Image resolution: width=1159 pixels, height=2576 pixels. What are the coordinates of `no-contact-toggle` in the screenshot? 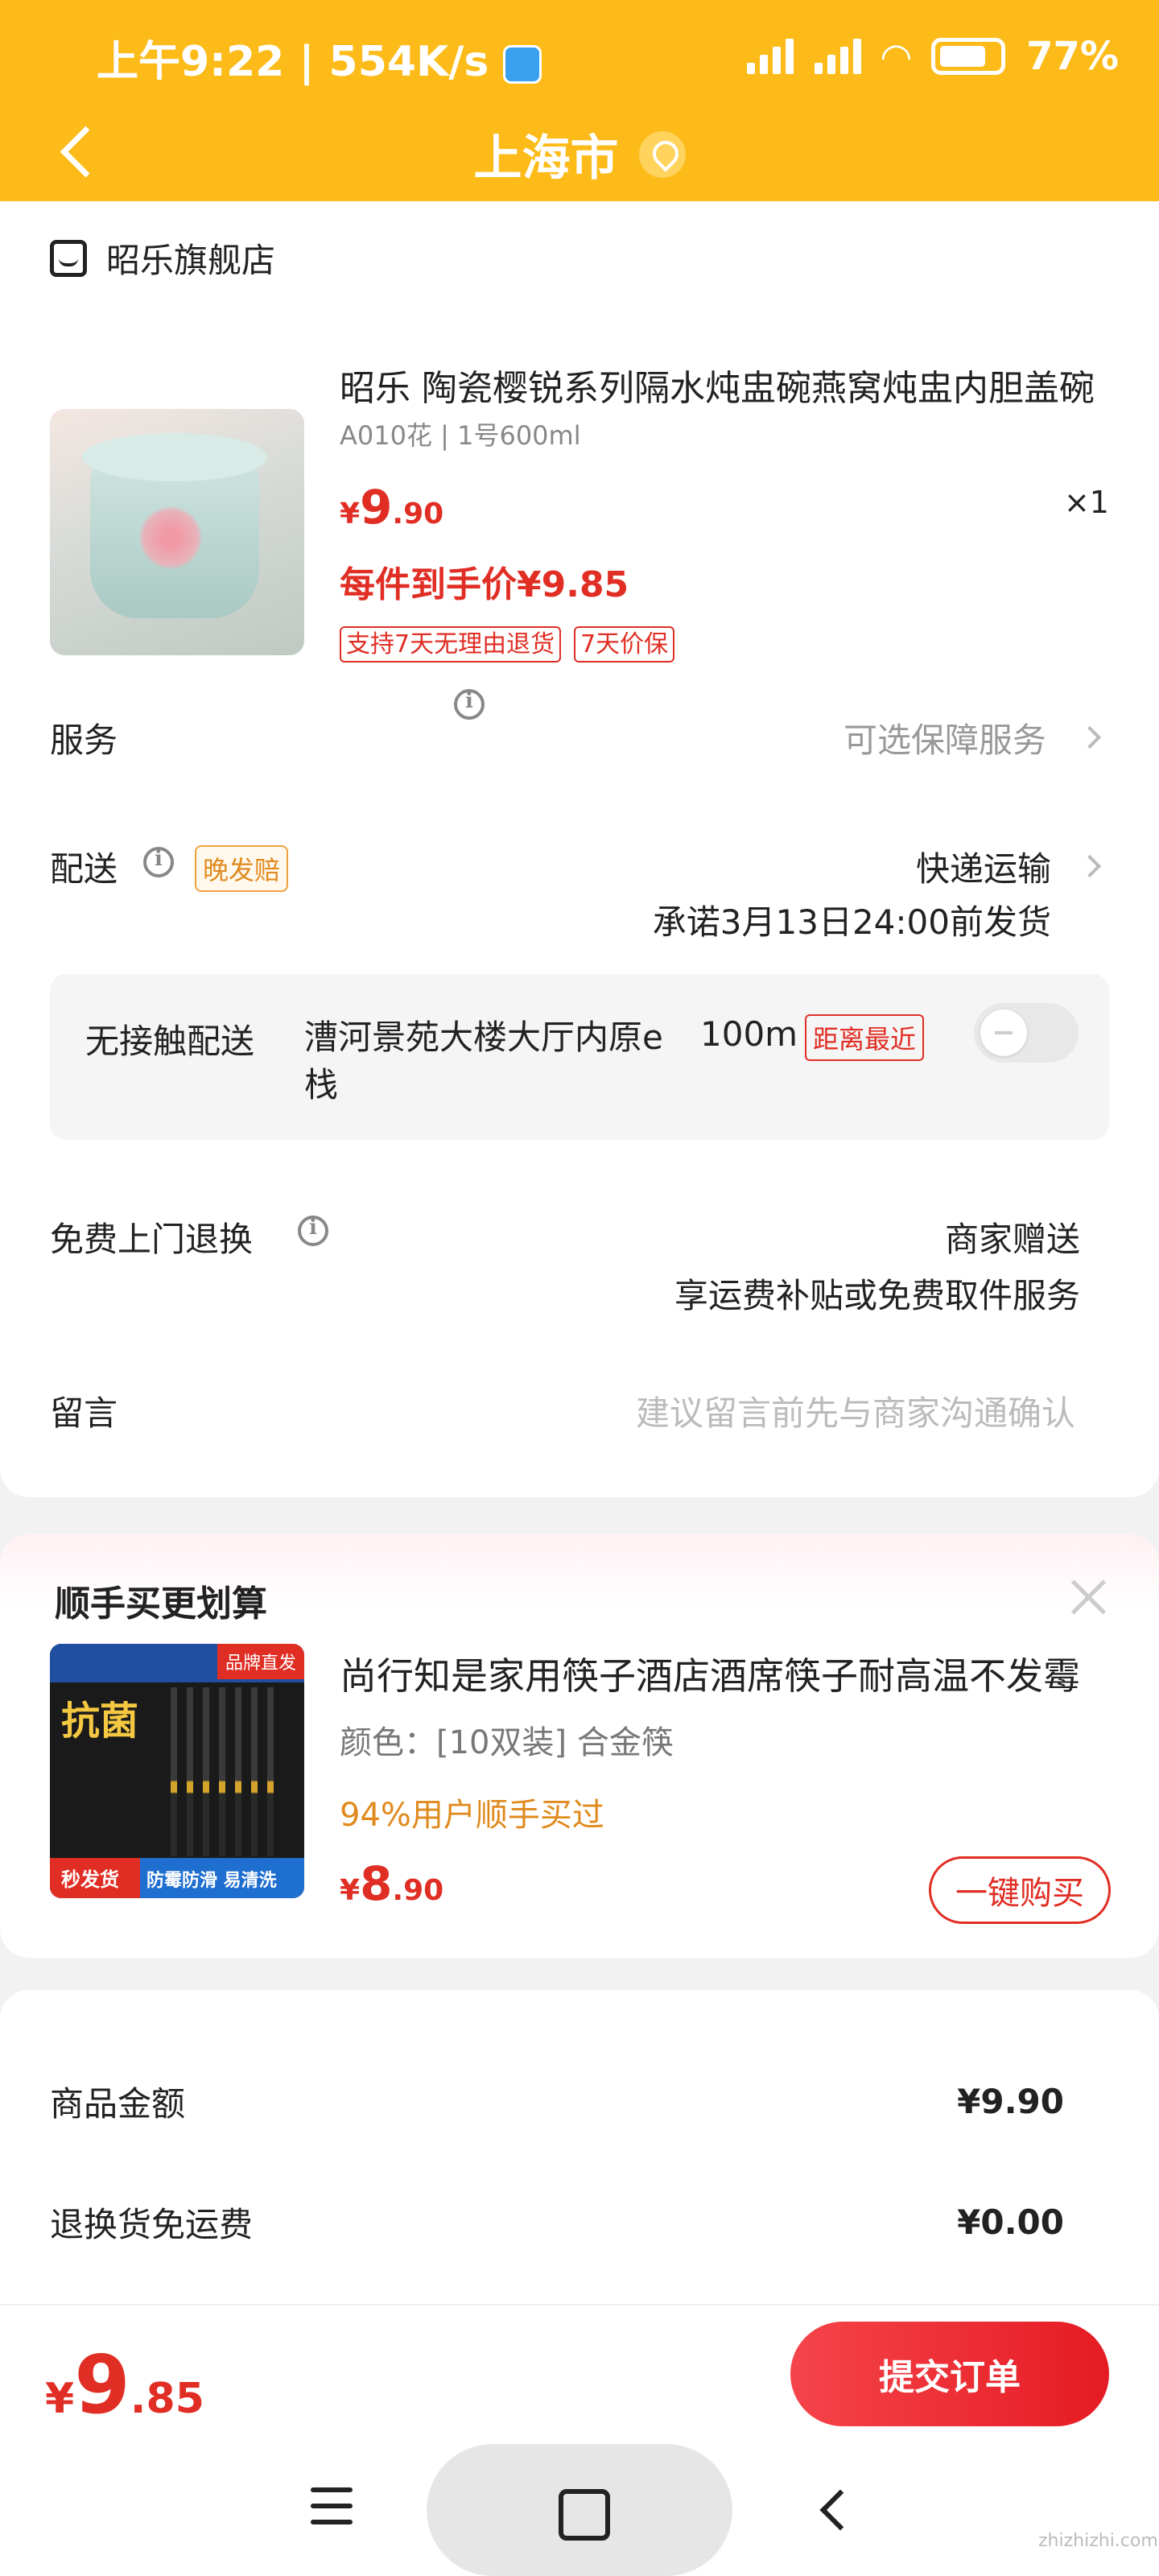 It's located at (1026, 1033).